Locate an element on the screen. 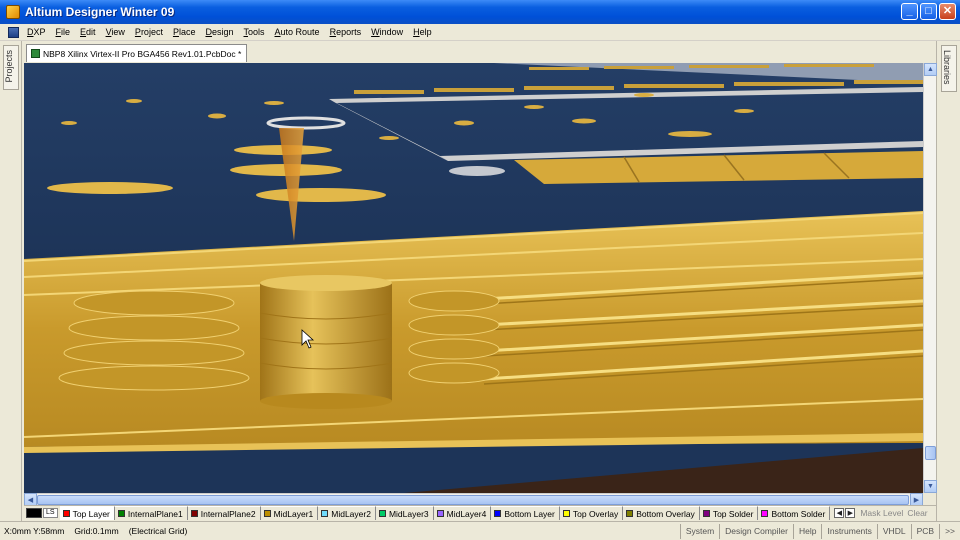  projects-panel-label: Projects is located at coordinates (9, 66).